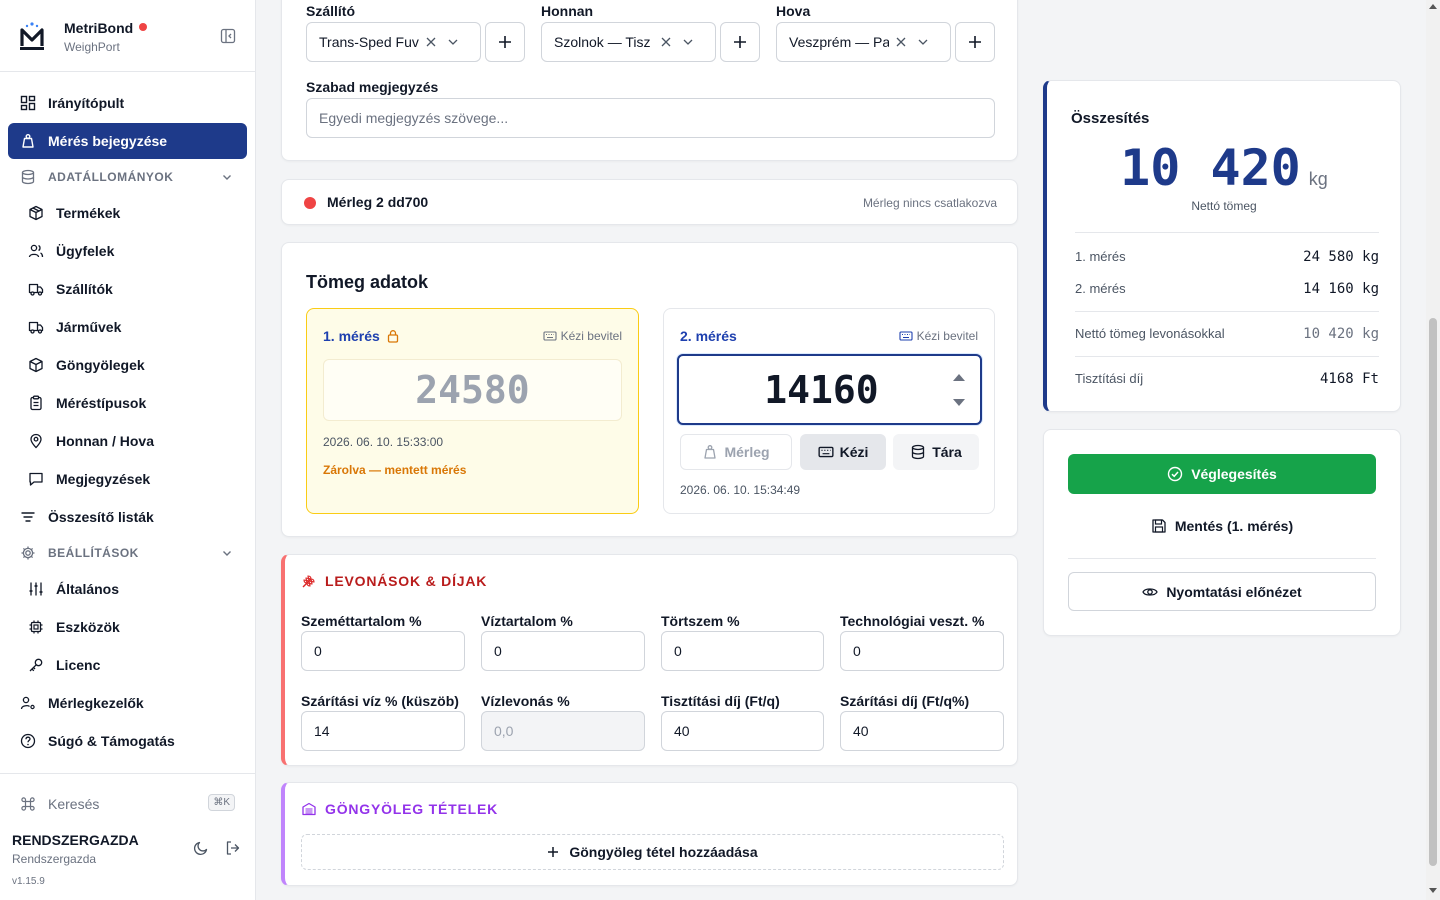 The height and width of the screenshot is (900, 1440). Describe the element at coordinates (127, 741) in the screenshot. I see `sidebar-item-help: Súgó & Támogatás` at that location.